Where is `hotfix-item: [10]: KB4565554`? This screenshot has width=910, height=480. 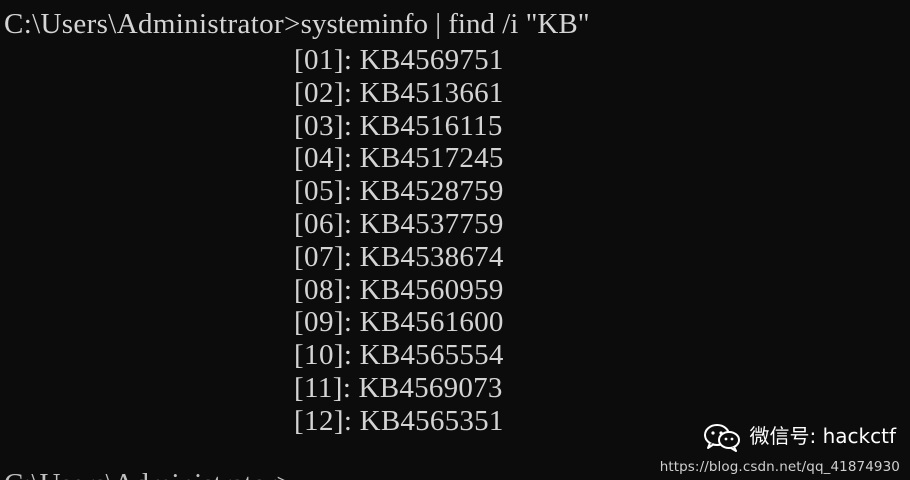
hotfix-item: [10]: KB4565554 is located at coordinates (399, 355).